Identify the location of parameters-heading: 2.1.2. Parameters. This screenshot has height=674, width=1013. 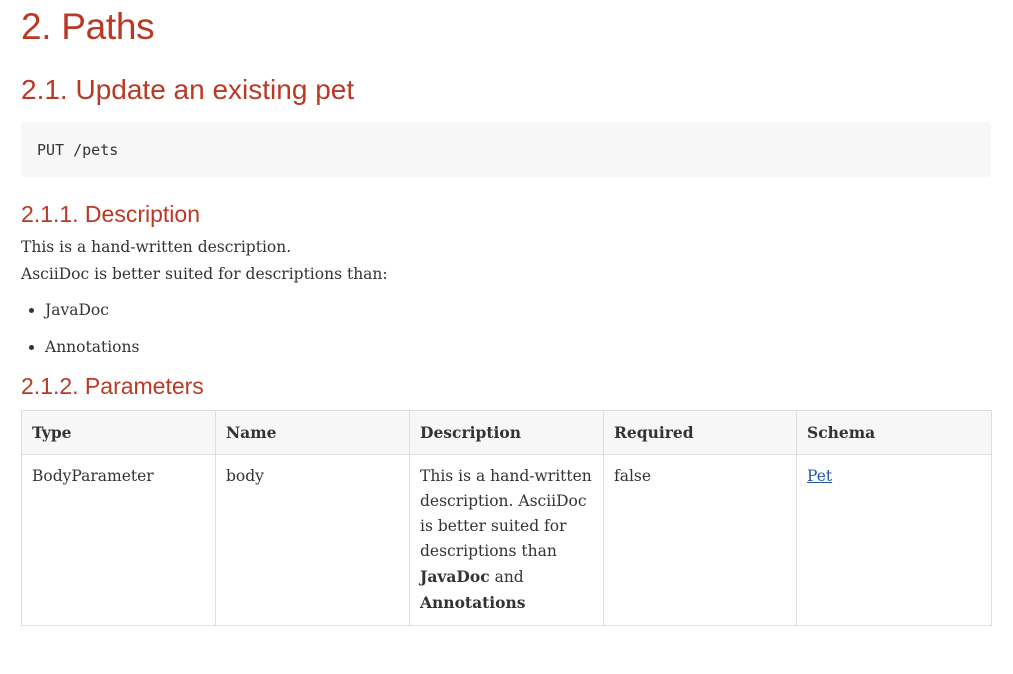
(112, 386).